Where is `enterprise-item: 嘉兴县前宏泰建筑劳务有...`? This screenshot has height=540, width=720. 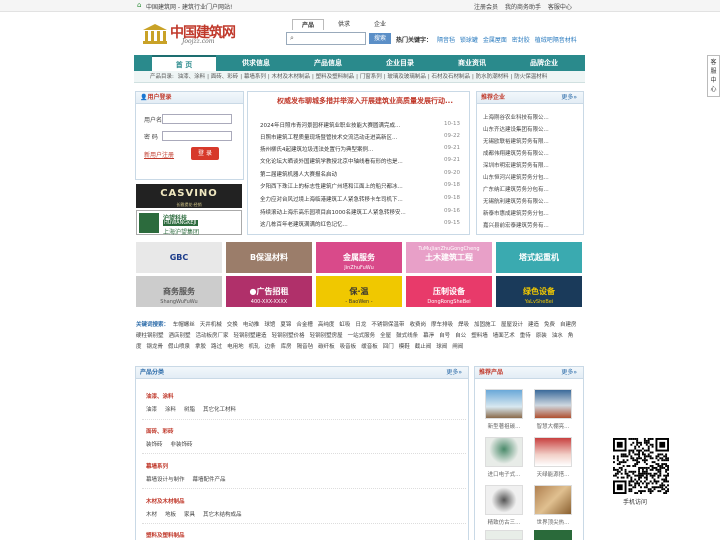
enterprise-item: 嘉兴县前宏泰建筑劳务有... is located at coordinates (516, 225).